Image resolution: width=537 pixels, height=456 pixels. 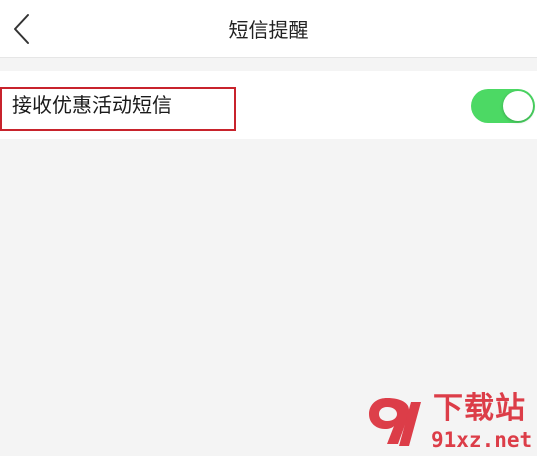 I want to click on setting-row-promo-sms: 接收优惠活动短信, so click(x=268, y=105).